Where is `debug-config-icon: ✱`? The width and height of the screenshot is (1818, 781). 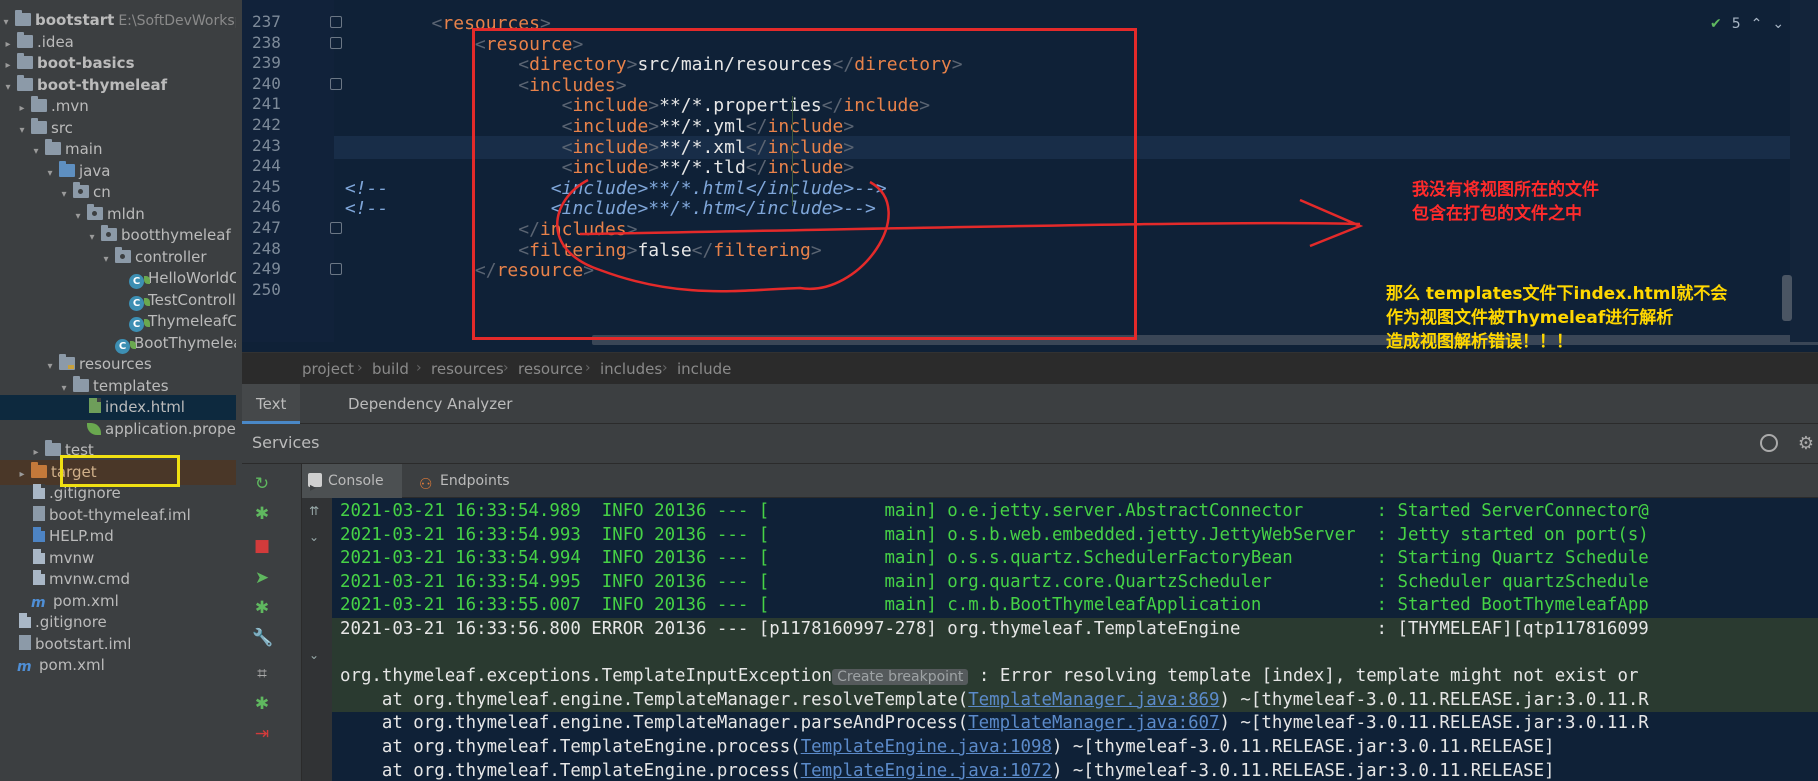
debug-config-icon: ✱ is located at coordinates (262, 608).